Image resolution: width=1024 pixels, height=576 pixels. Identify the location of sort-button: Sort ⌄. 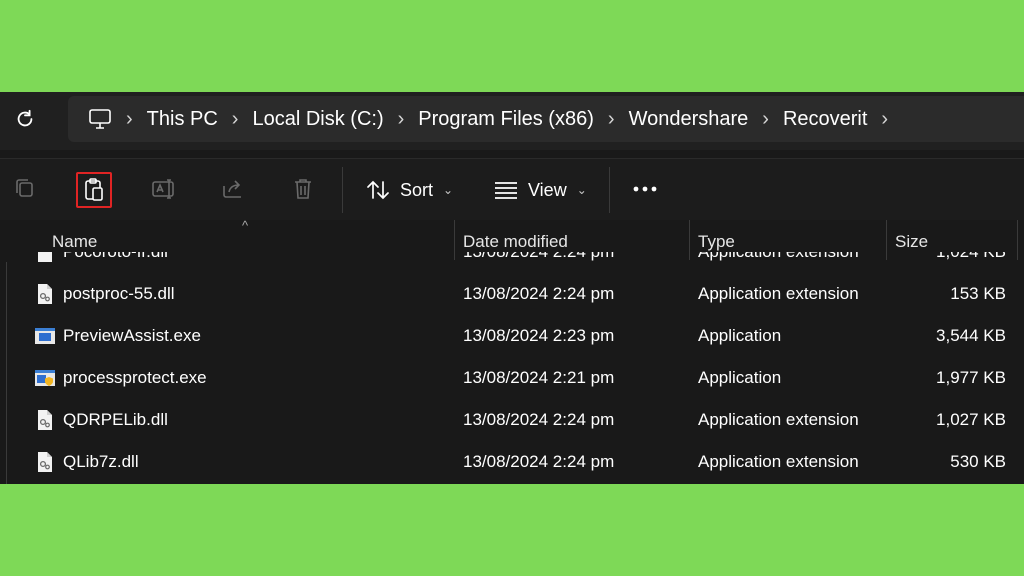
(409, 190).